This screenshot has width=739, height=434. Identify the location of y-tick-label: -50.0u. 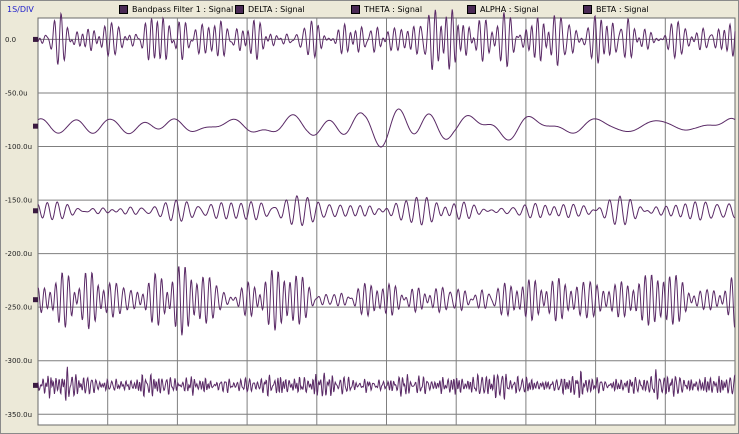
(16, 93).